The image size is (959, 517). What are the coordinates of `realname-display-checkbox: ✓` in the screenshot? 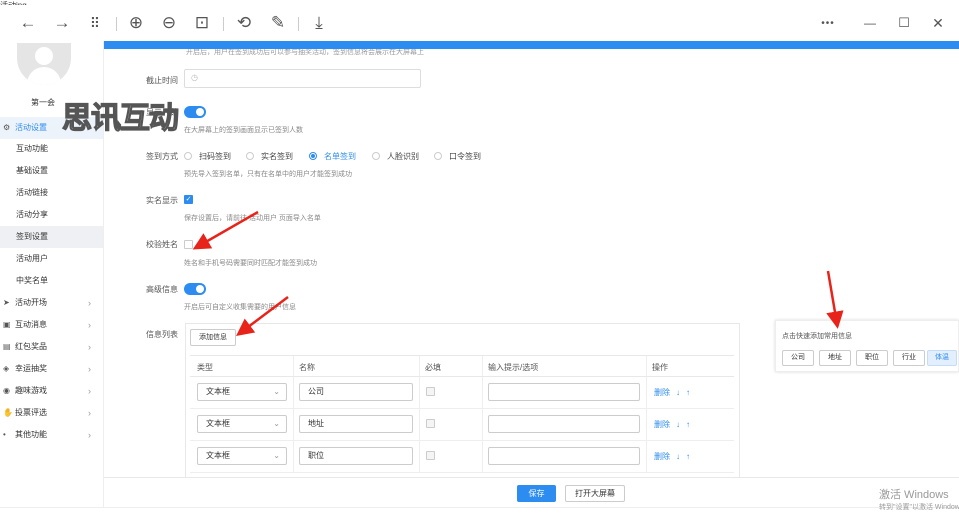 It's located at (188, 199).